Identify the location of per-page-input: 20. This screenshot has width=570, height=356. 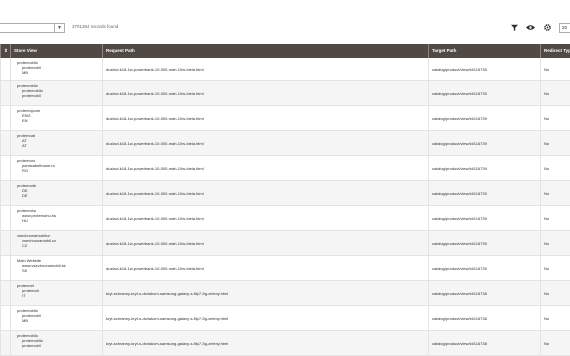
(564, 28).